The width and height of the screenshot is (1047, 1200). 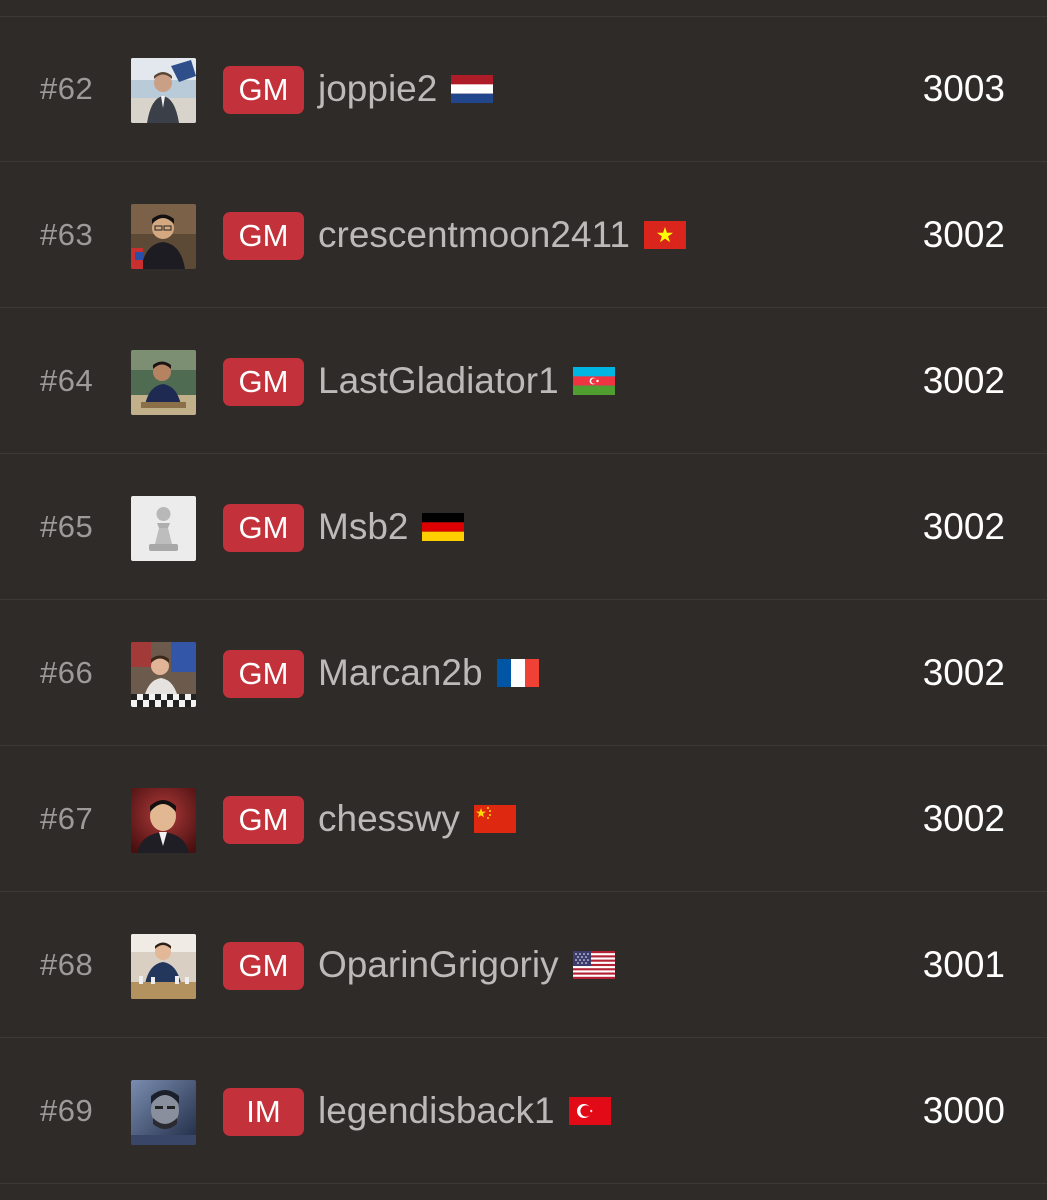 What do you see at coordinates (494, 819) in the screenshot?
I see `china-flag-icon` at bounding box center [494, 819].